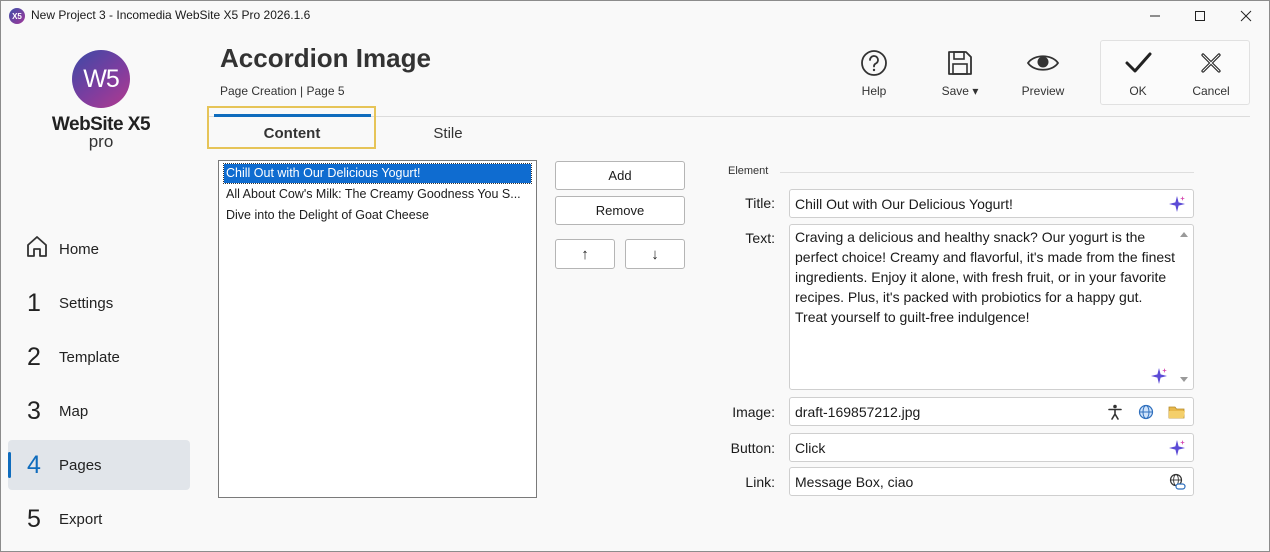 The height and width of the screenshot is (552, 1270). Describe the element at coordinates (810, 448) in the screenshot. I see `button-value: Click` at that location.